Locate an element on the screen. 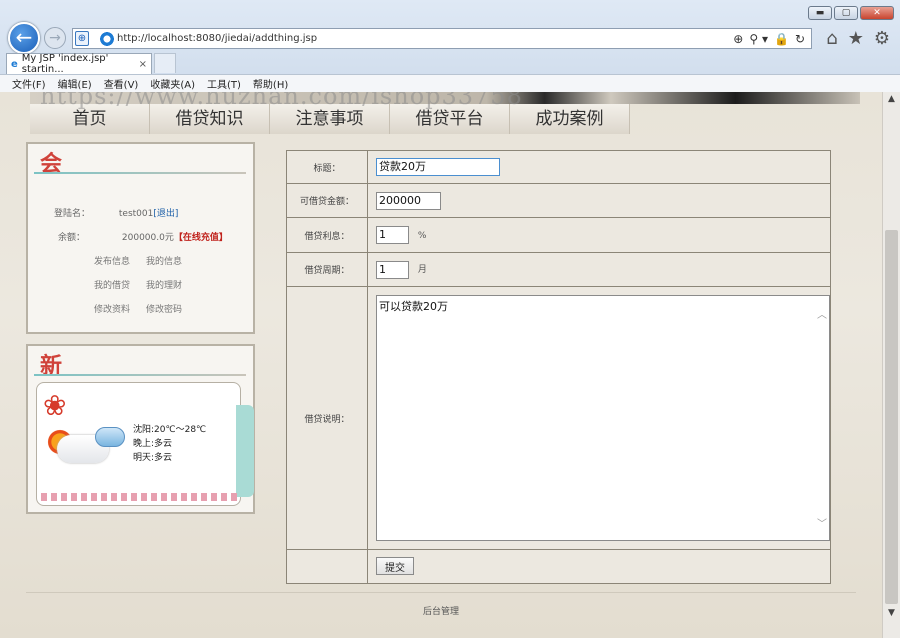 Image resolution: width=900 pixels, height=638 pixels. nav-platform: 借贷平台 is located at coordinates (450, 119).